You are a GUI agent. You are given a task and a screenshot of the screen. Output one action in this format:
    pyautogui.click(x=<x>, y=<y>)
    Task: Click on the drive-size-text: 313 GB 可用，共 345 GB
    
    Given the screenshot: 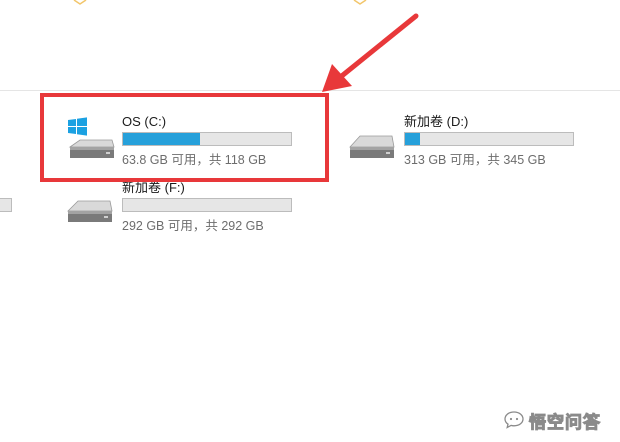 What is the action you would take?
    pyautogui.click(x=475, y=160)
    